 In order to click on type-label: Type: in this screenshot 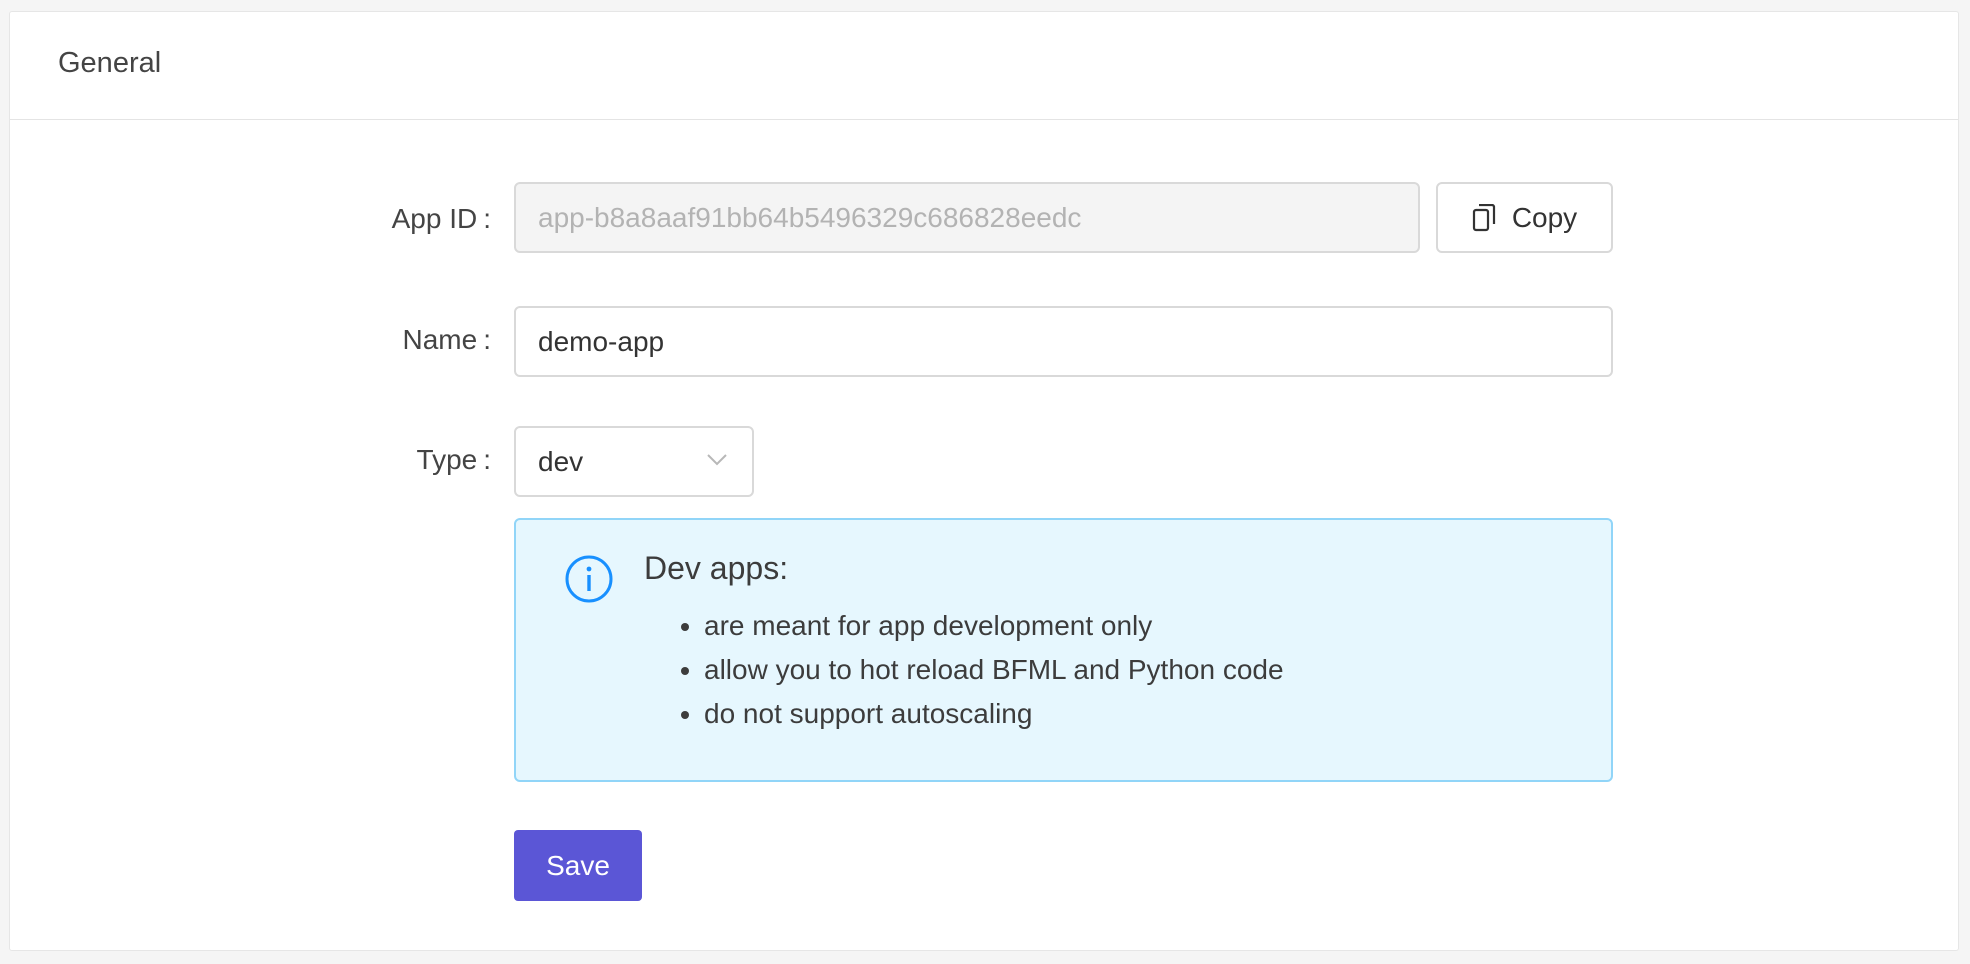, I will do `click(454, 460)`.